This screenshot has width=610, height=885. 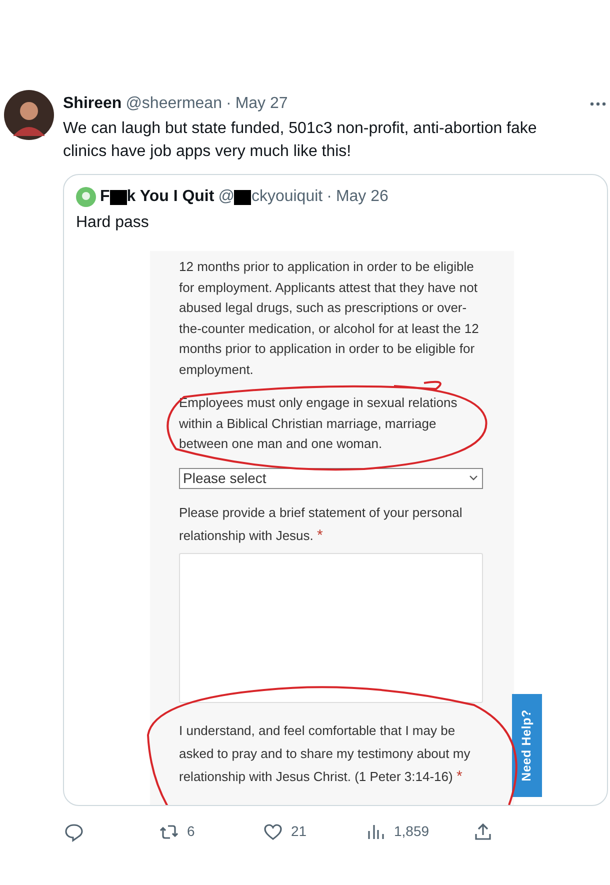 What do you see at coordinates (261, 104) in the screenshot?
I see `post-date: May 27` at bounding box center [261, 104].